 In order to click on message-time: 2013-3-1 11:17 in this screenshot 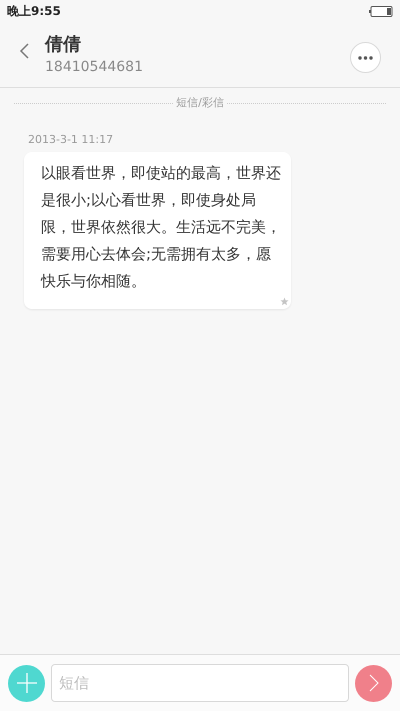, I will do `click(70, 140)`.